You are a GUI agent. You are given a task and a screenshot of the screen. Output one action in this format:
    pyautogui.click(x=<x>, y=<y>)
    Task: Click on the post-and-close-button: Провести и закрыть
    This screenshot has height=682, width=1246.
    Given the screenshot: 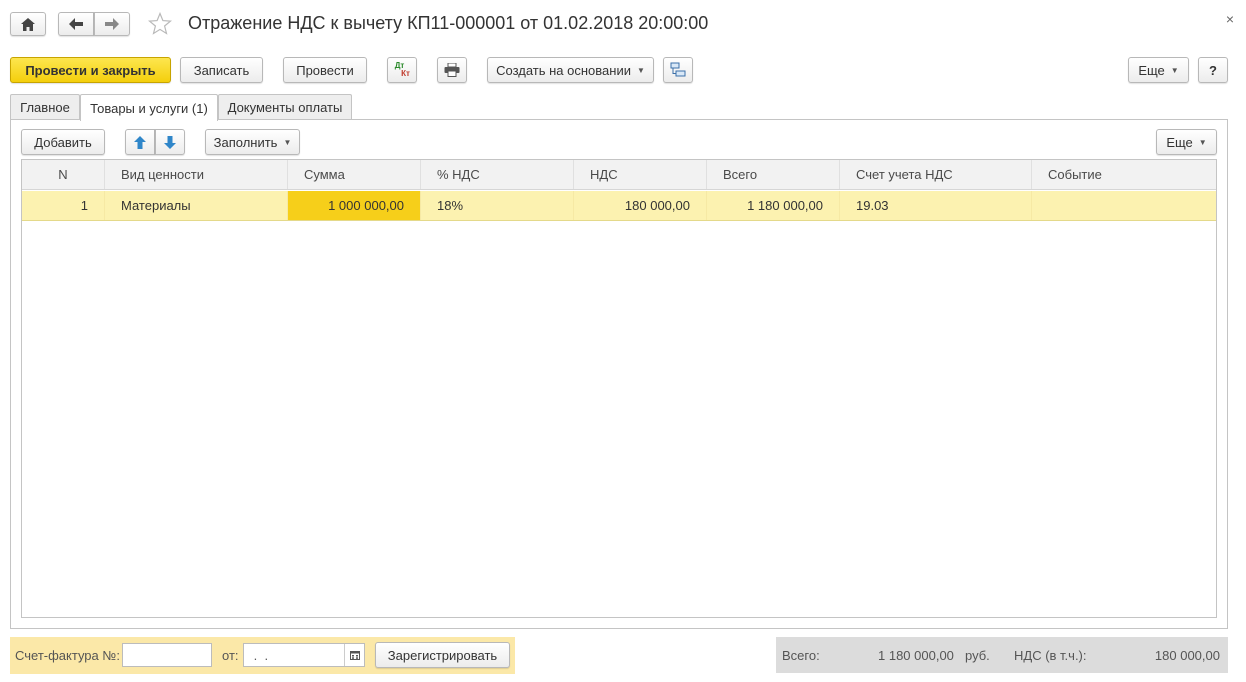 What is the action you would take?
    pyautogui.click(x=90, y=70)
    